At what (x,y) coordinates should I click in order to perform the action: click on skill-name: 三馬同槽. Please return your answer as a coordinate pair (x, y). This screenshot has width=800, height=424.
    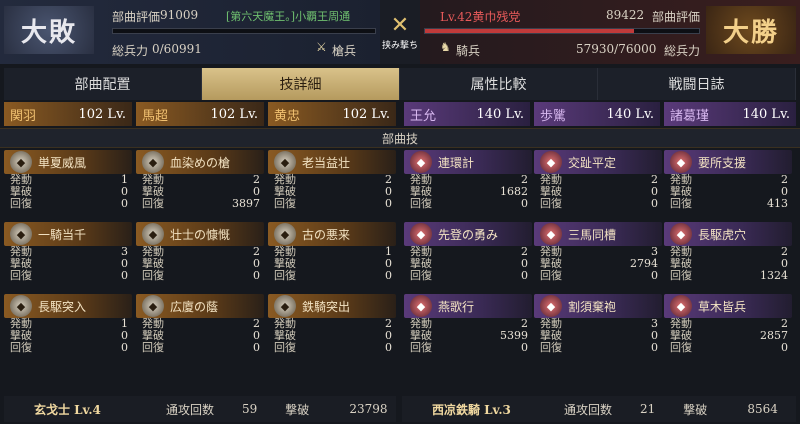
    Looking at the image, I should click on (592, 234).